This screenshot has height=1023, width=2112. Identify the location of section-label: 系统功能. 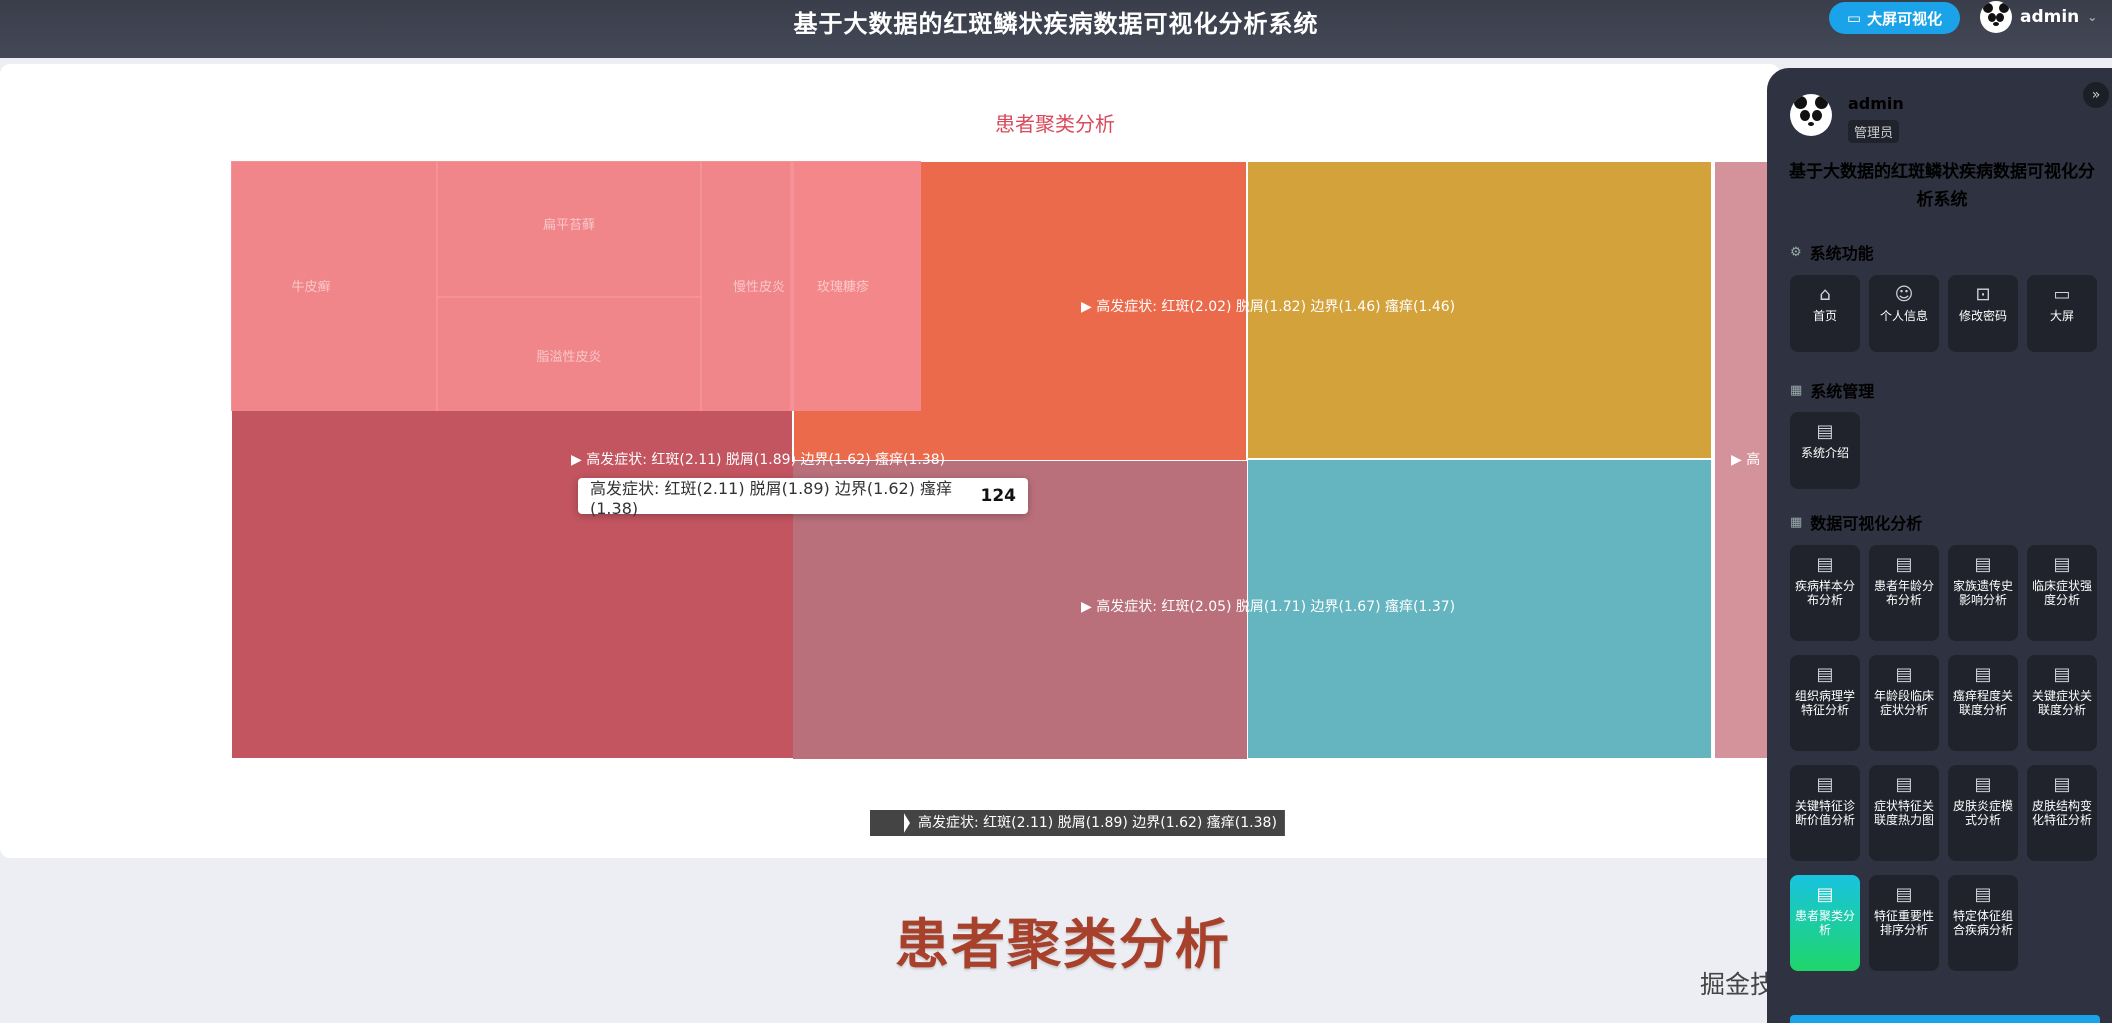
(1841, 253).